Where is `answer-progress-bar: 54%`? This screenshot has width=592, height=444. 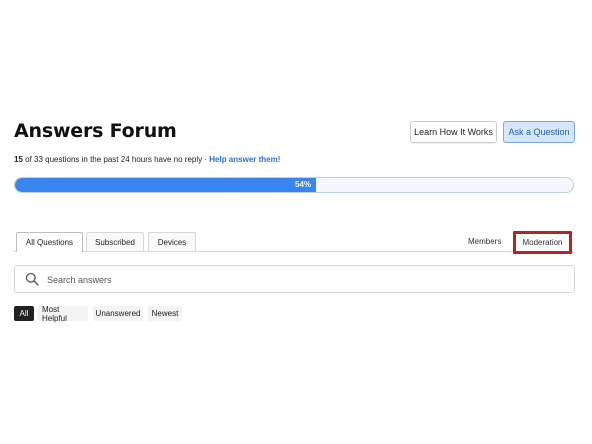
answer-progress-bar: 54% is located at coordinates (294, 185).